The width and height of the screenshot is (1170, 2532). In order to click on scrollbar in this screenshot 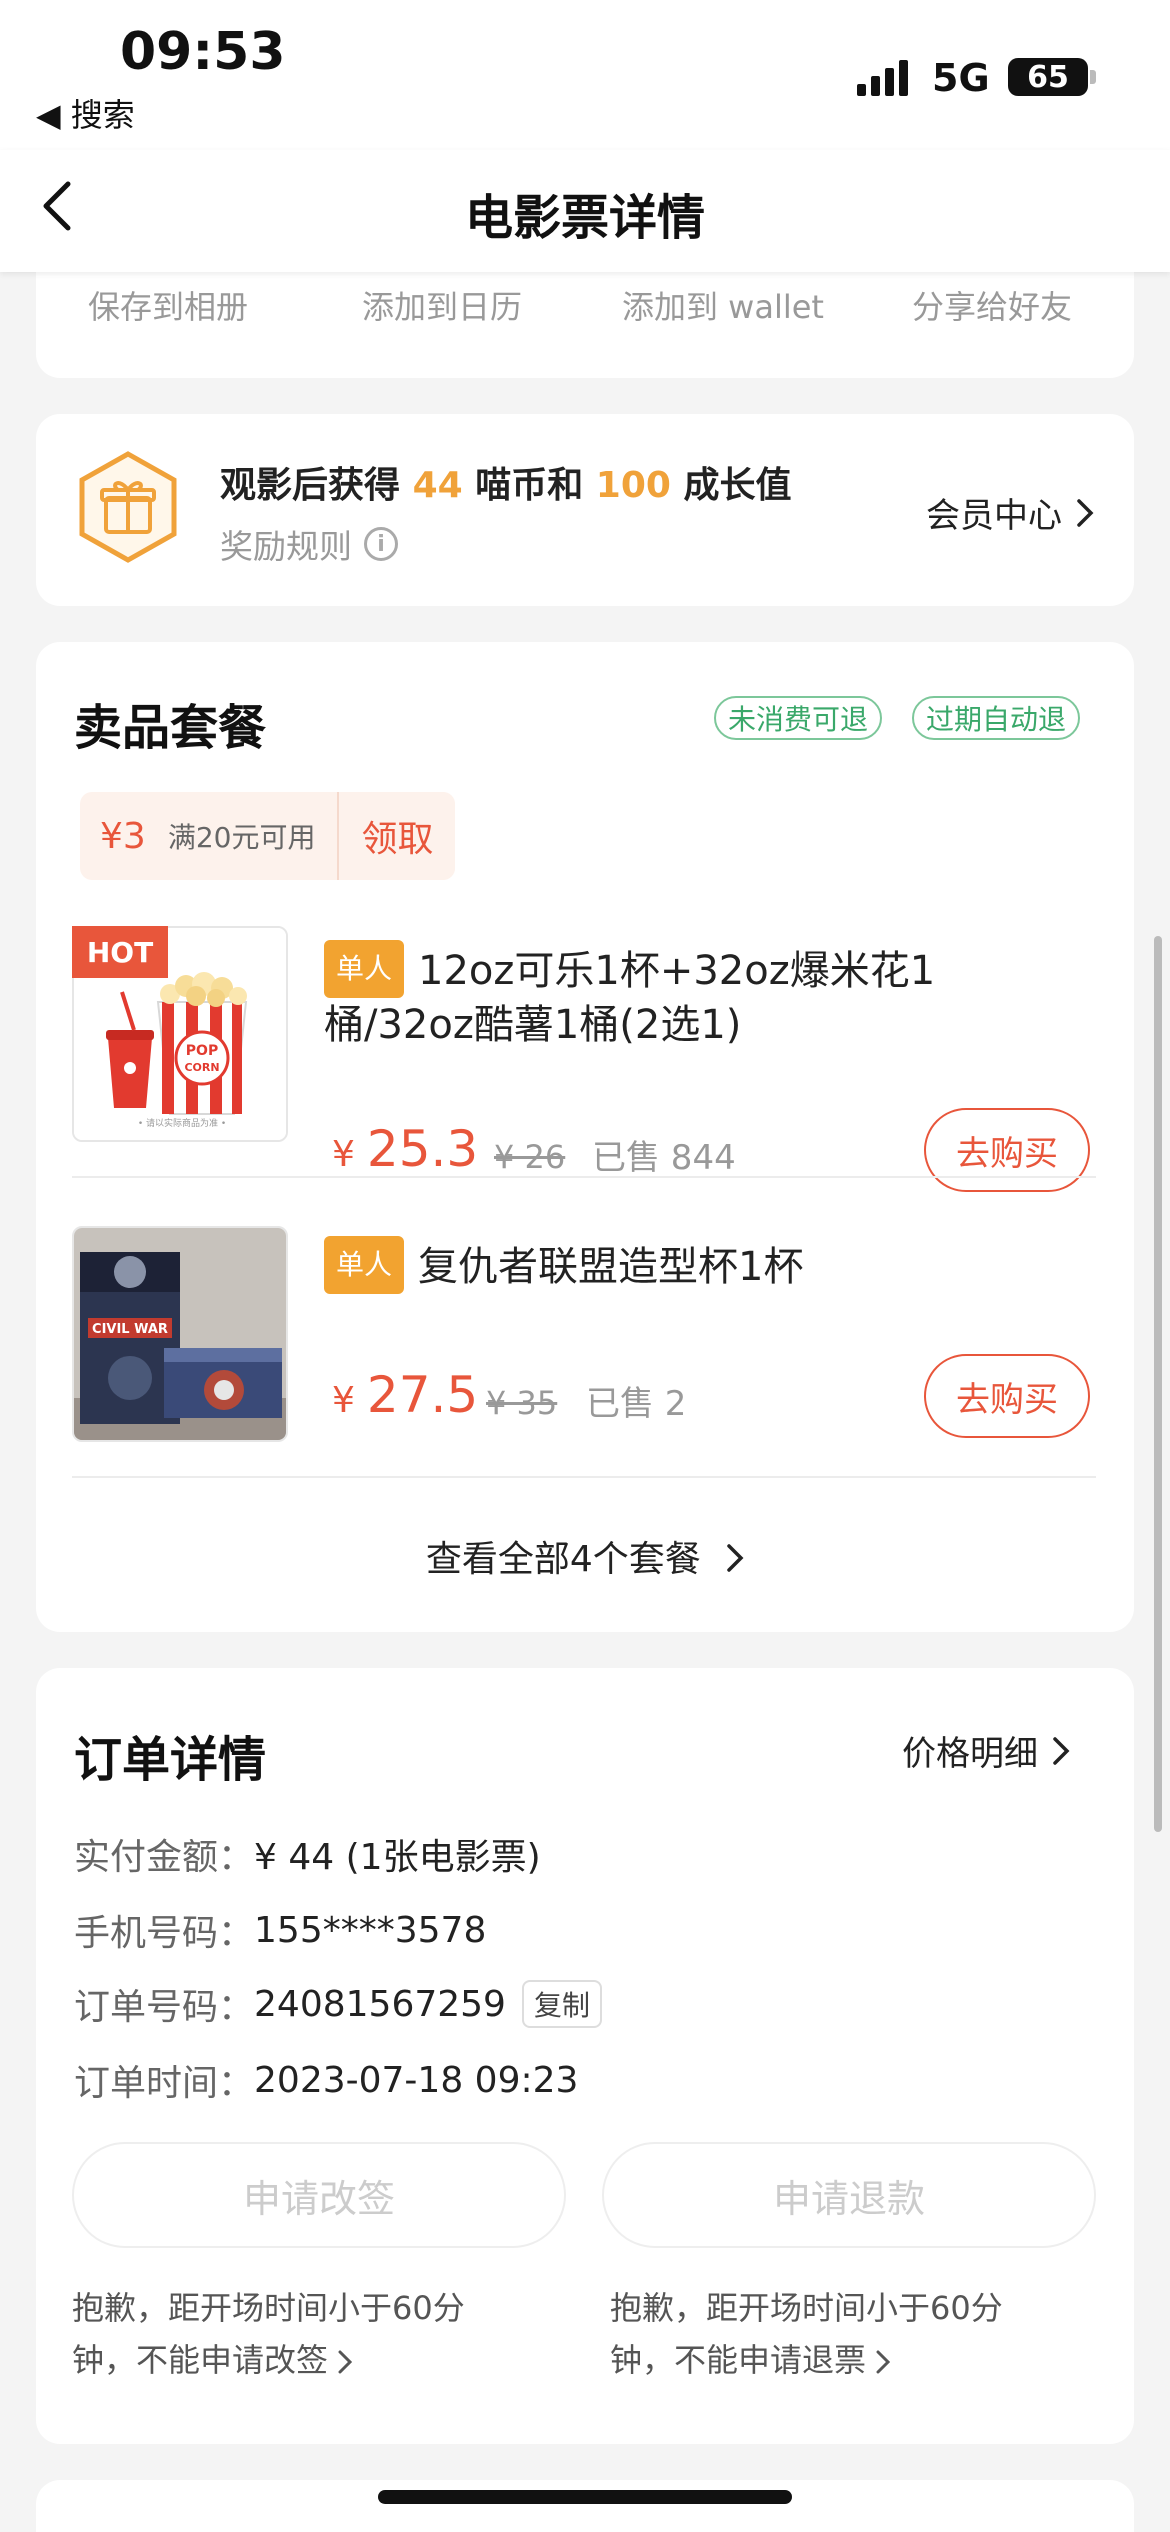, I will do `click(1158, 1384)`.